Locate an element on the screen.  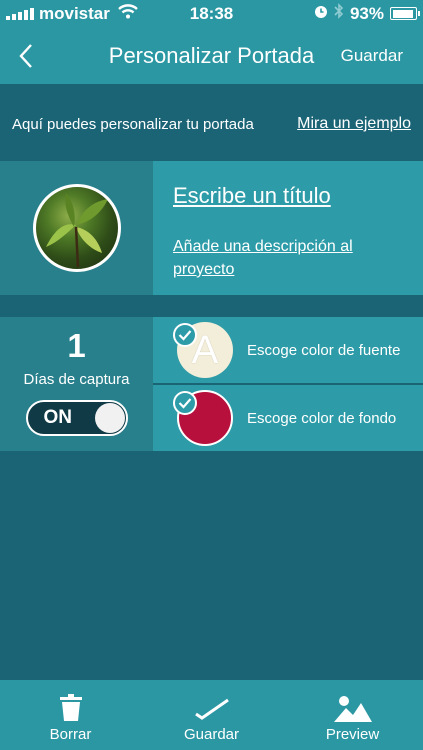
battery-icon is located at coordinates (405, 13).